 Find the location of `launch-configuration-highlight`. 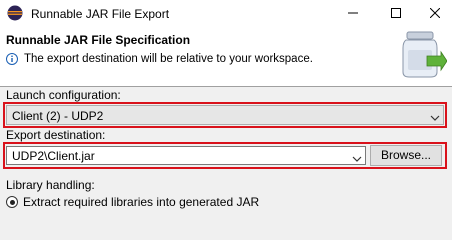

launch-configuration-highlight is located at coordinates (225, 115).